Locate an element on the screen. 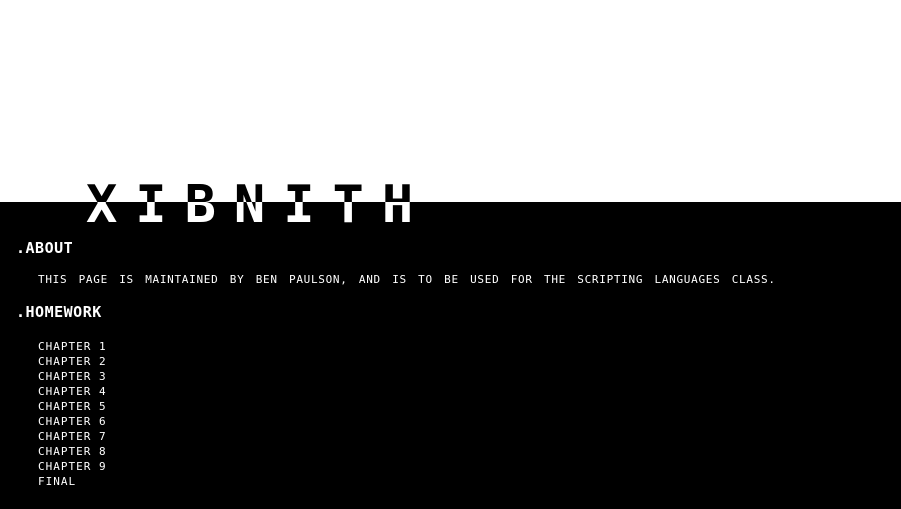 Image resolution: width=901 pixels, height=509 pixels. homework-link-final: FINAL is located at coordinates (57, 481).